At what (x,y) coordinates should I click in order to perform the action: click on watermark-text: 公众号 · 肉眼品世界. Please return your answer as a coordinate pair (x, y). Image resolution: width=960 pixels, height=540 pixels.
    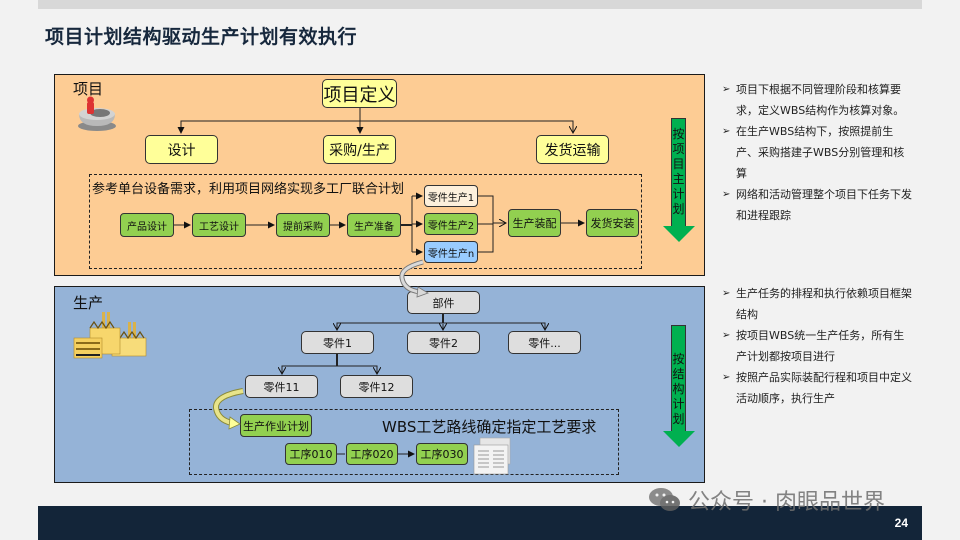
    Looking at the image, I should click on (786, 502).